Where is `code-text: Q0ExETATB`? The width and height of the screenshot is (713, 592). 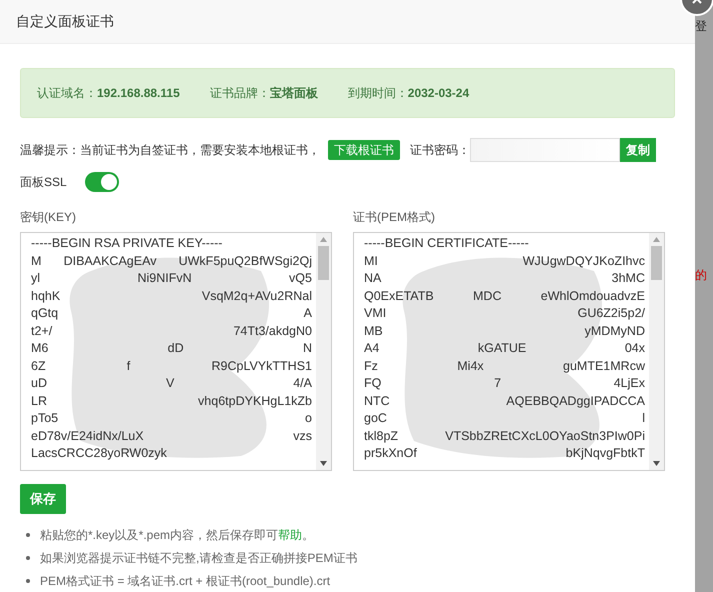
code-text: Q0ExETATB is located at coordinates (399, 296).